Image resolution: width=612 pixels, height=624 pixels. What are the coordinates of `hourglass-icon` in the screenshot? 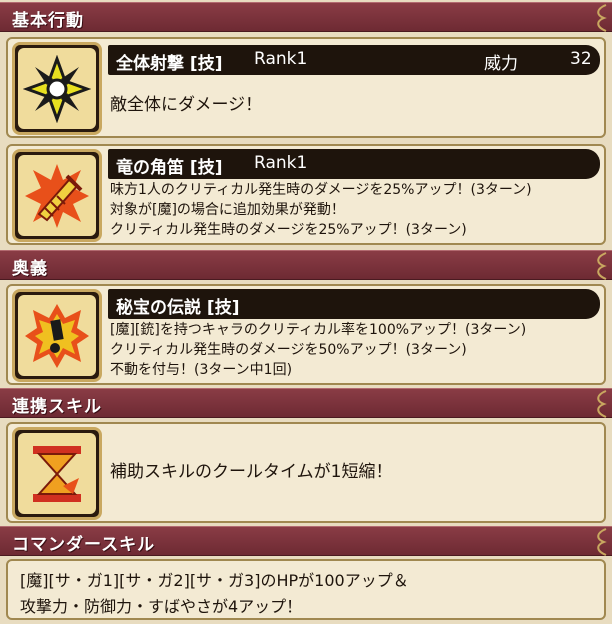 It's located at (57, 473).